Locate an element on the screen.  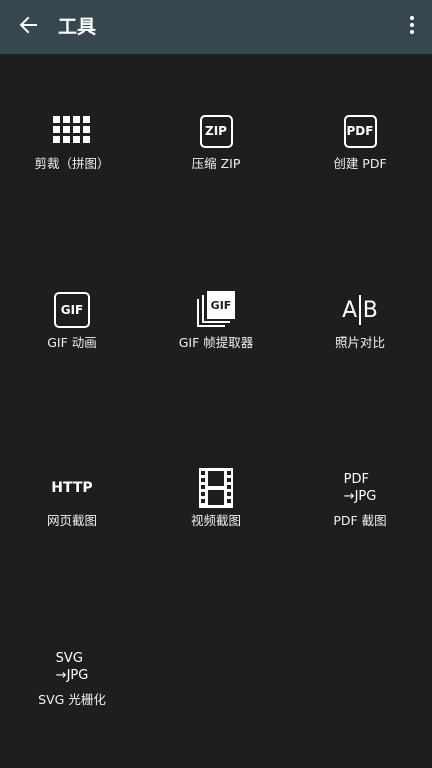
pdf-to-jpg-icon-bottom: →JPG is located at coordinates (360, 496).